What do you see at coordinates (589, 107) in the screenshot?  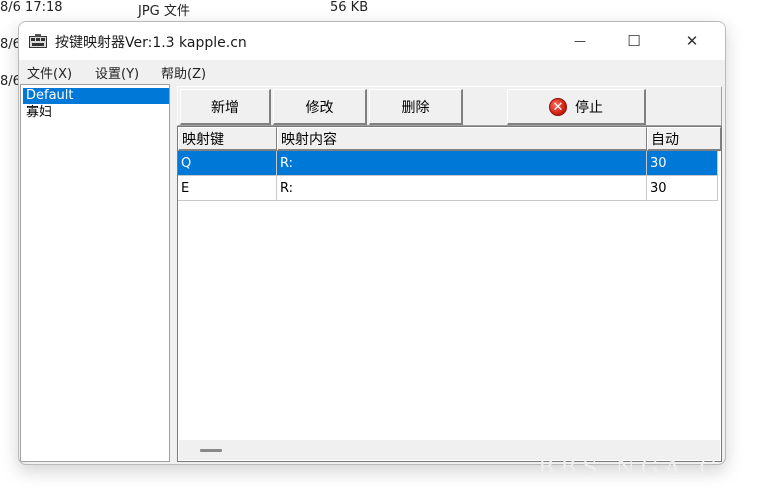 I see `stop-button-label: 停止` at bounding box center [589, 107].